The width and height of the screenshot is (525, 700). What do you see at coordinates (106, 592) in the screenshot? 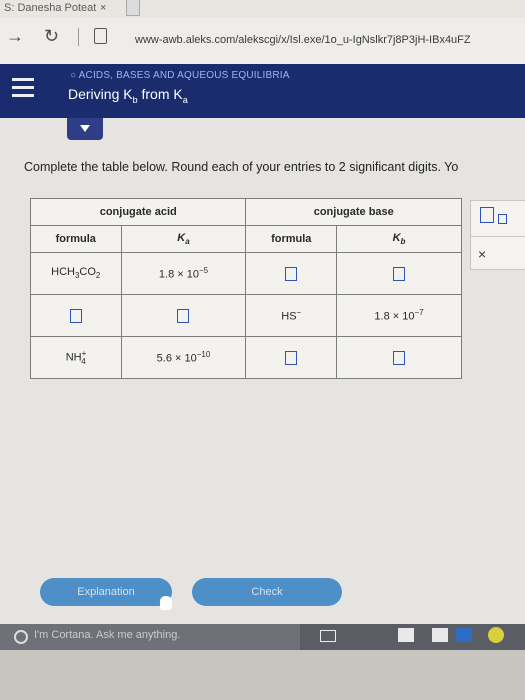
I see `explanation-button: Explanation` at bounding box center [106, 592].